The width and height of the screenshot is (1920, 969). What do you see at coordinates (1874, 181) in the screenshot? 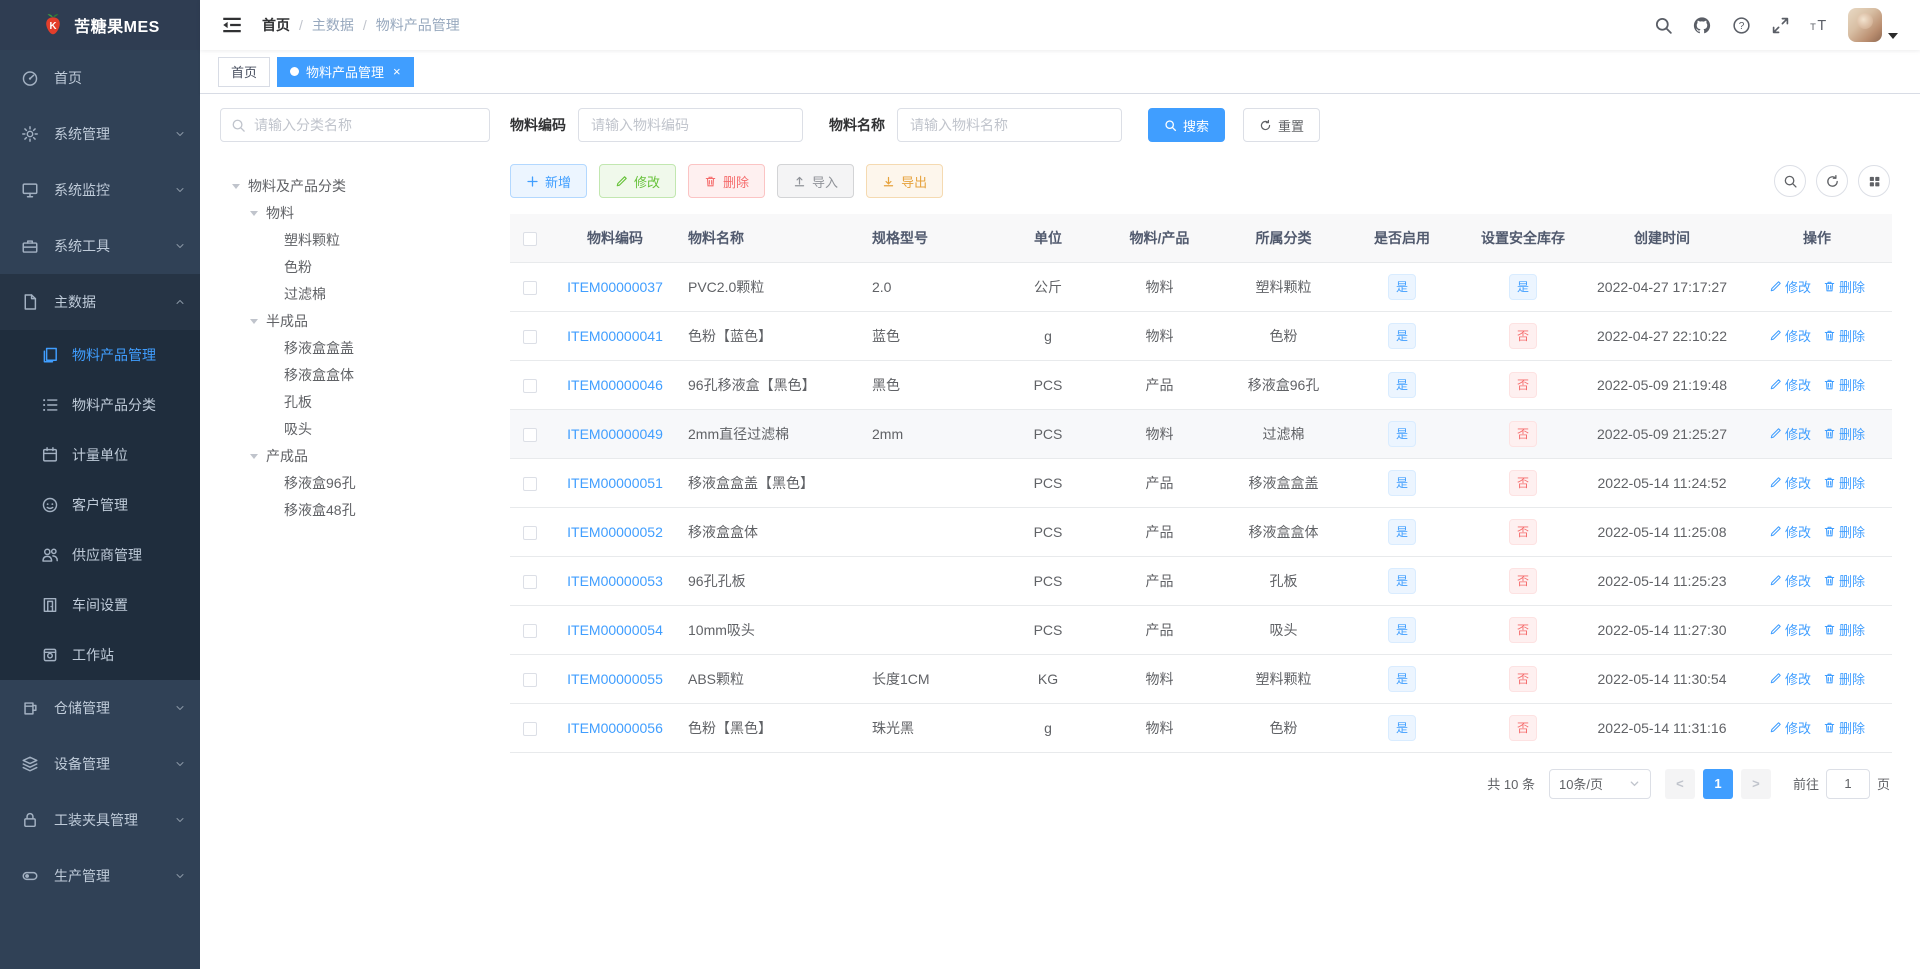
I see `column-settings-icon` at bounding box center [1874, 181].